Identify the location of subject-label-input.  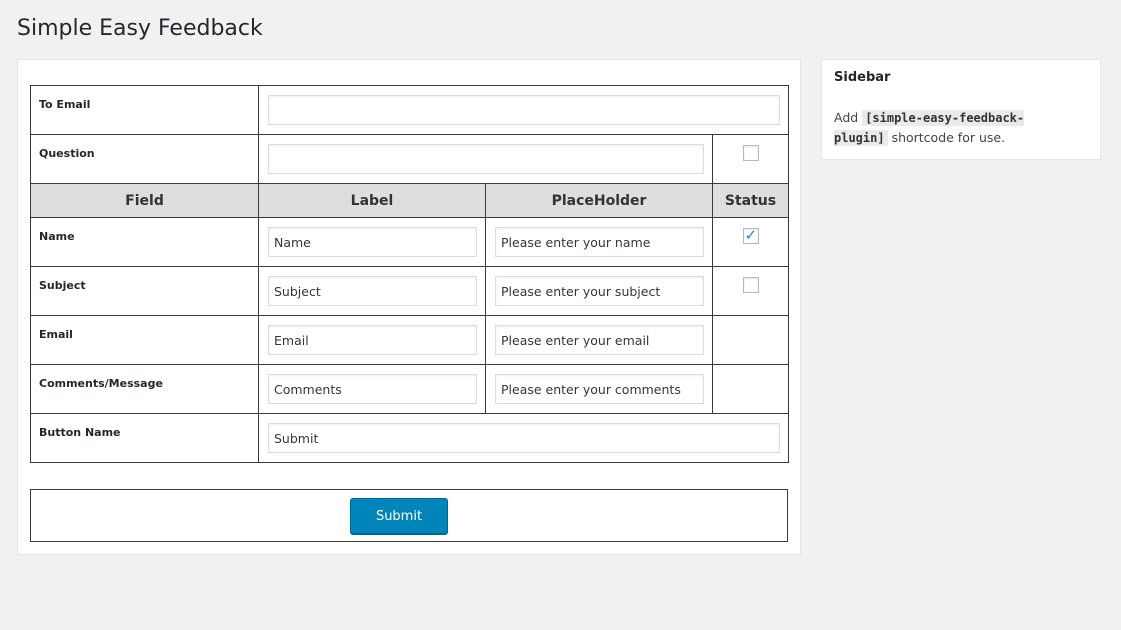
(372, 291).